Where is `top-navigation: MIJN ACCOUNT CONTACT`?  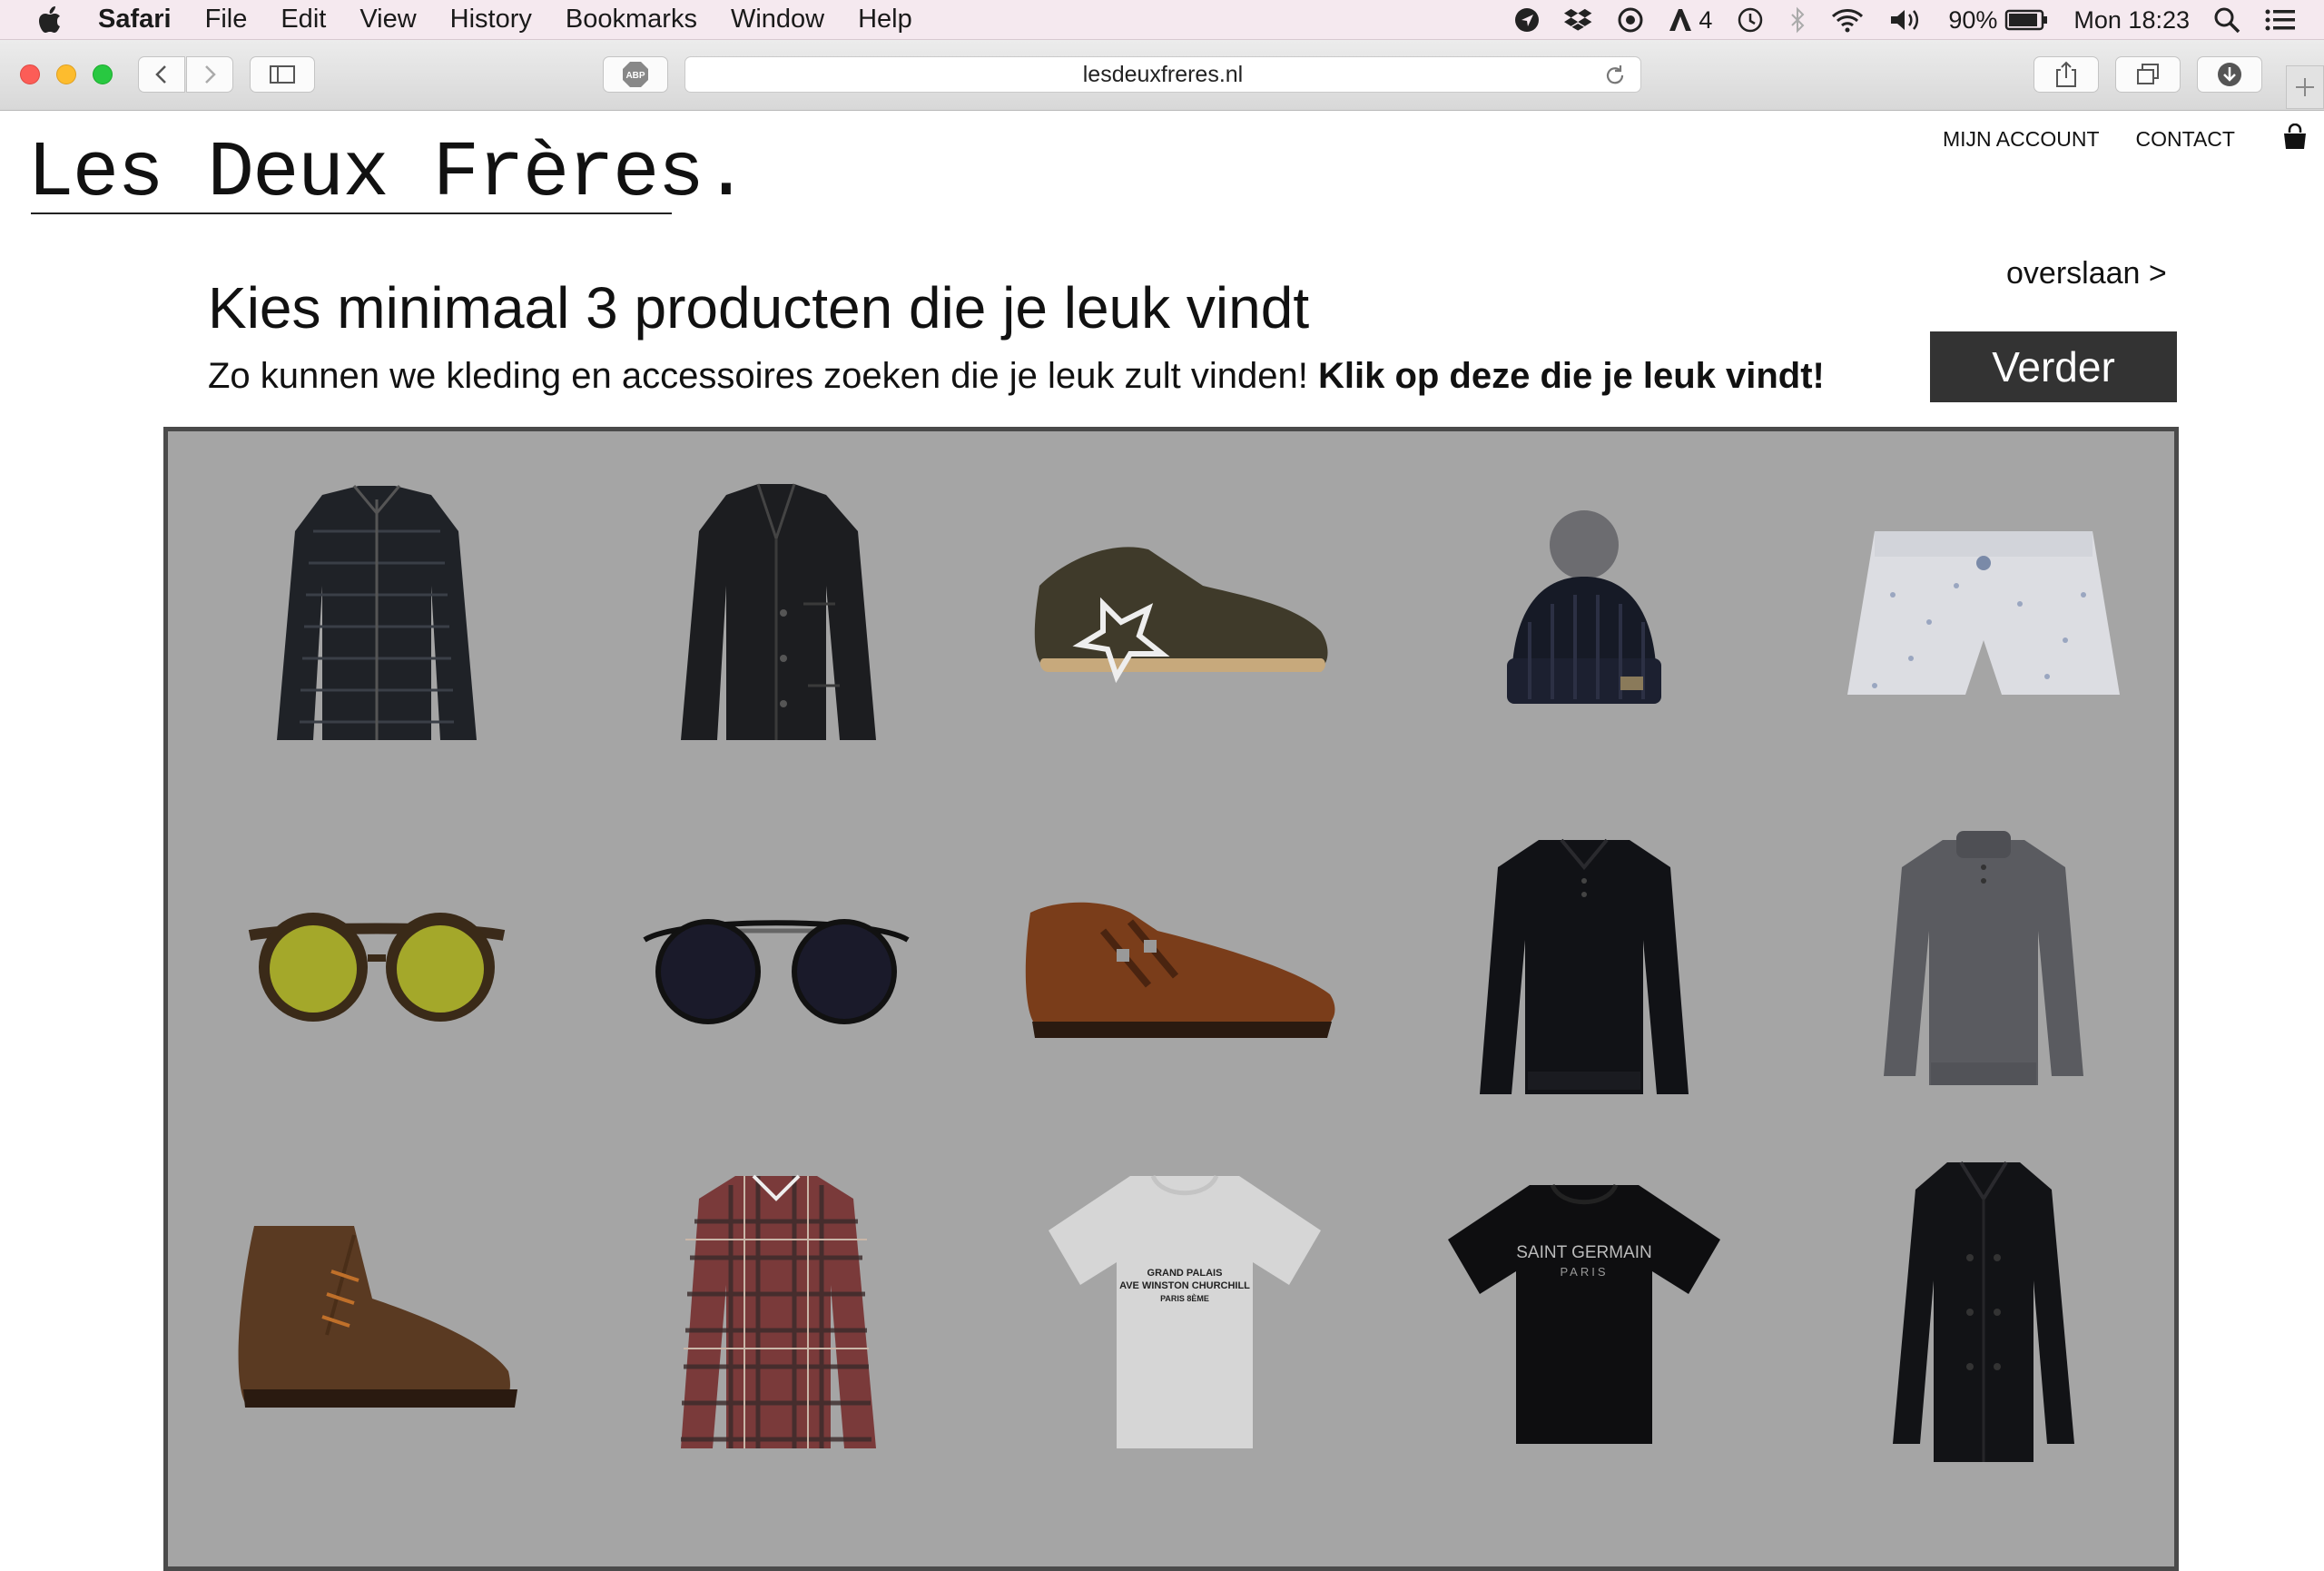 top-navigation: MIJN ACCOUNT CONTACT is located at coordinates (2107, 139).